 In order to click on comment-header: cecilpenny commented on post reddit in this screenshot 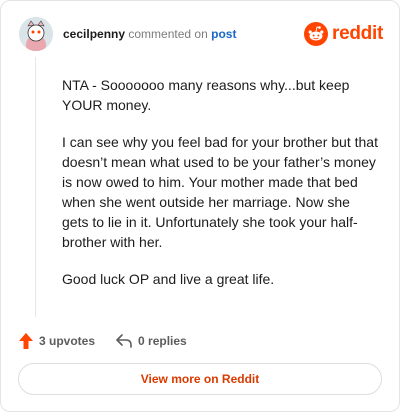, I will do `click(201, 34)`.